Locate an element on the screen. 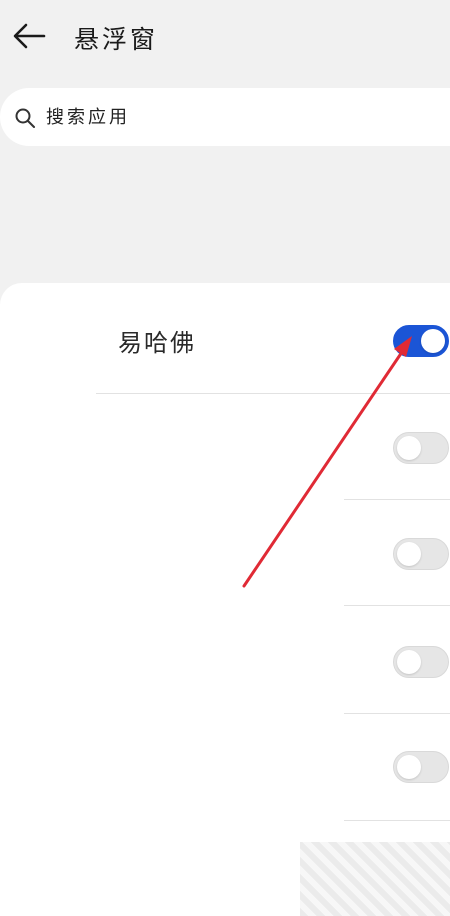 The width and height of the screenshot is (450, 916). app-bar: 悬浮窗 is located at coordinates (225, 39).